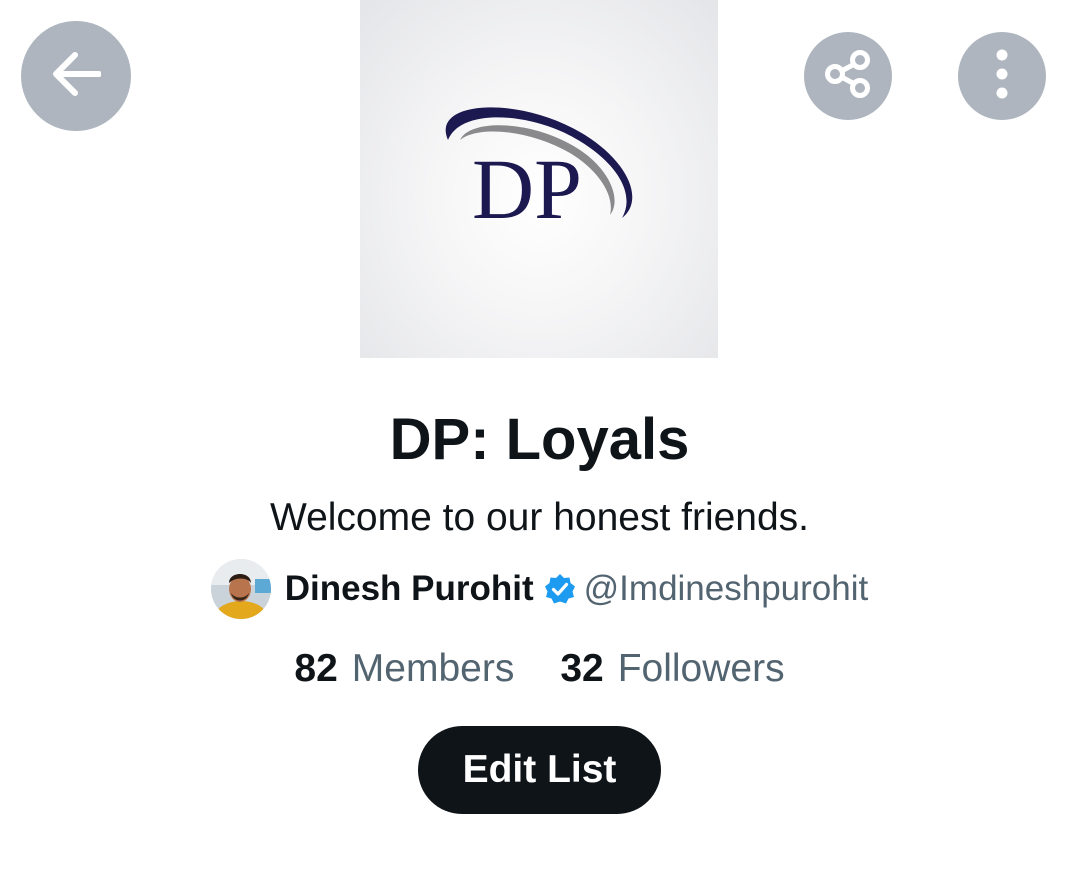  What do you see at coordinates (240, 589) in the screenshot?
I see `avatar` at bounding box center [240, 589].